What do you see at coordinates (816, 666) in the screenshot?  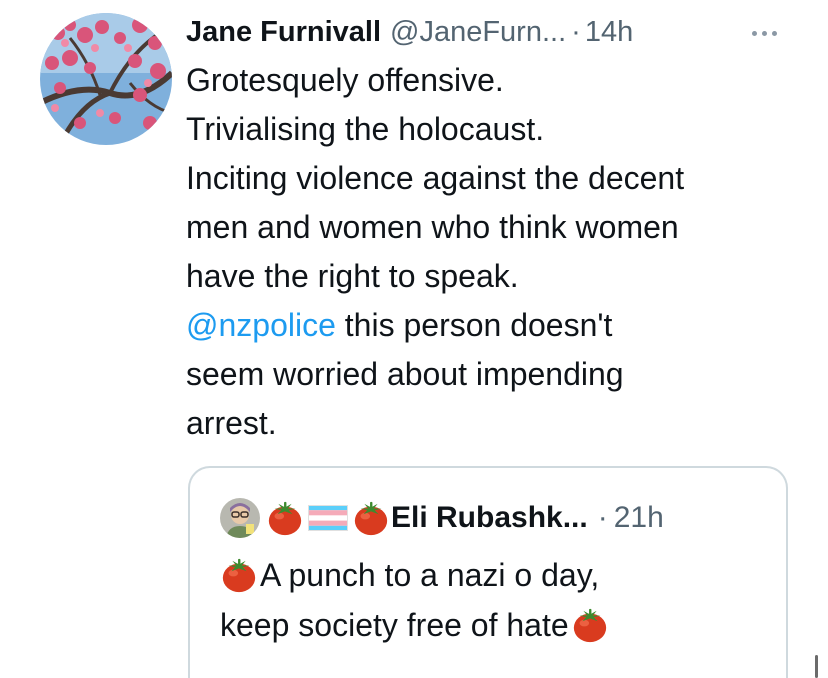 I see `scrollbar-thumb` at bounding box center [816, 666].